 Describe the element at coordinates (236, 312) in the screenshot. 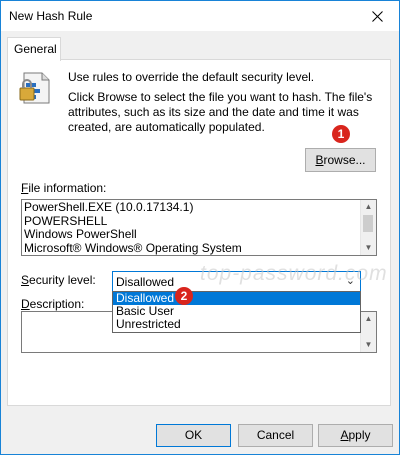

I see `security-level-dropdown: Disallowed Basic User Unrestricted` at that location.